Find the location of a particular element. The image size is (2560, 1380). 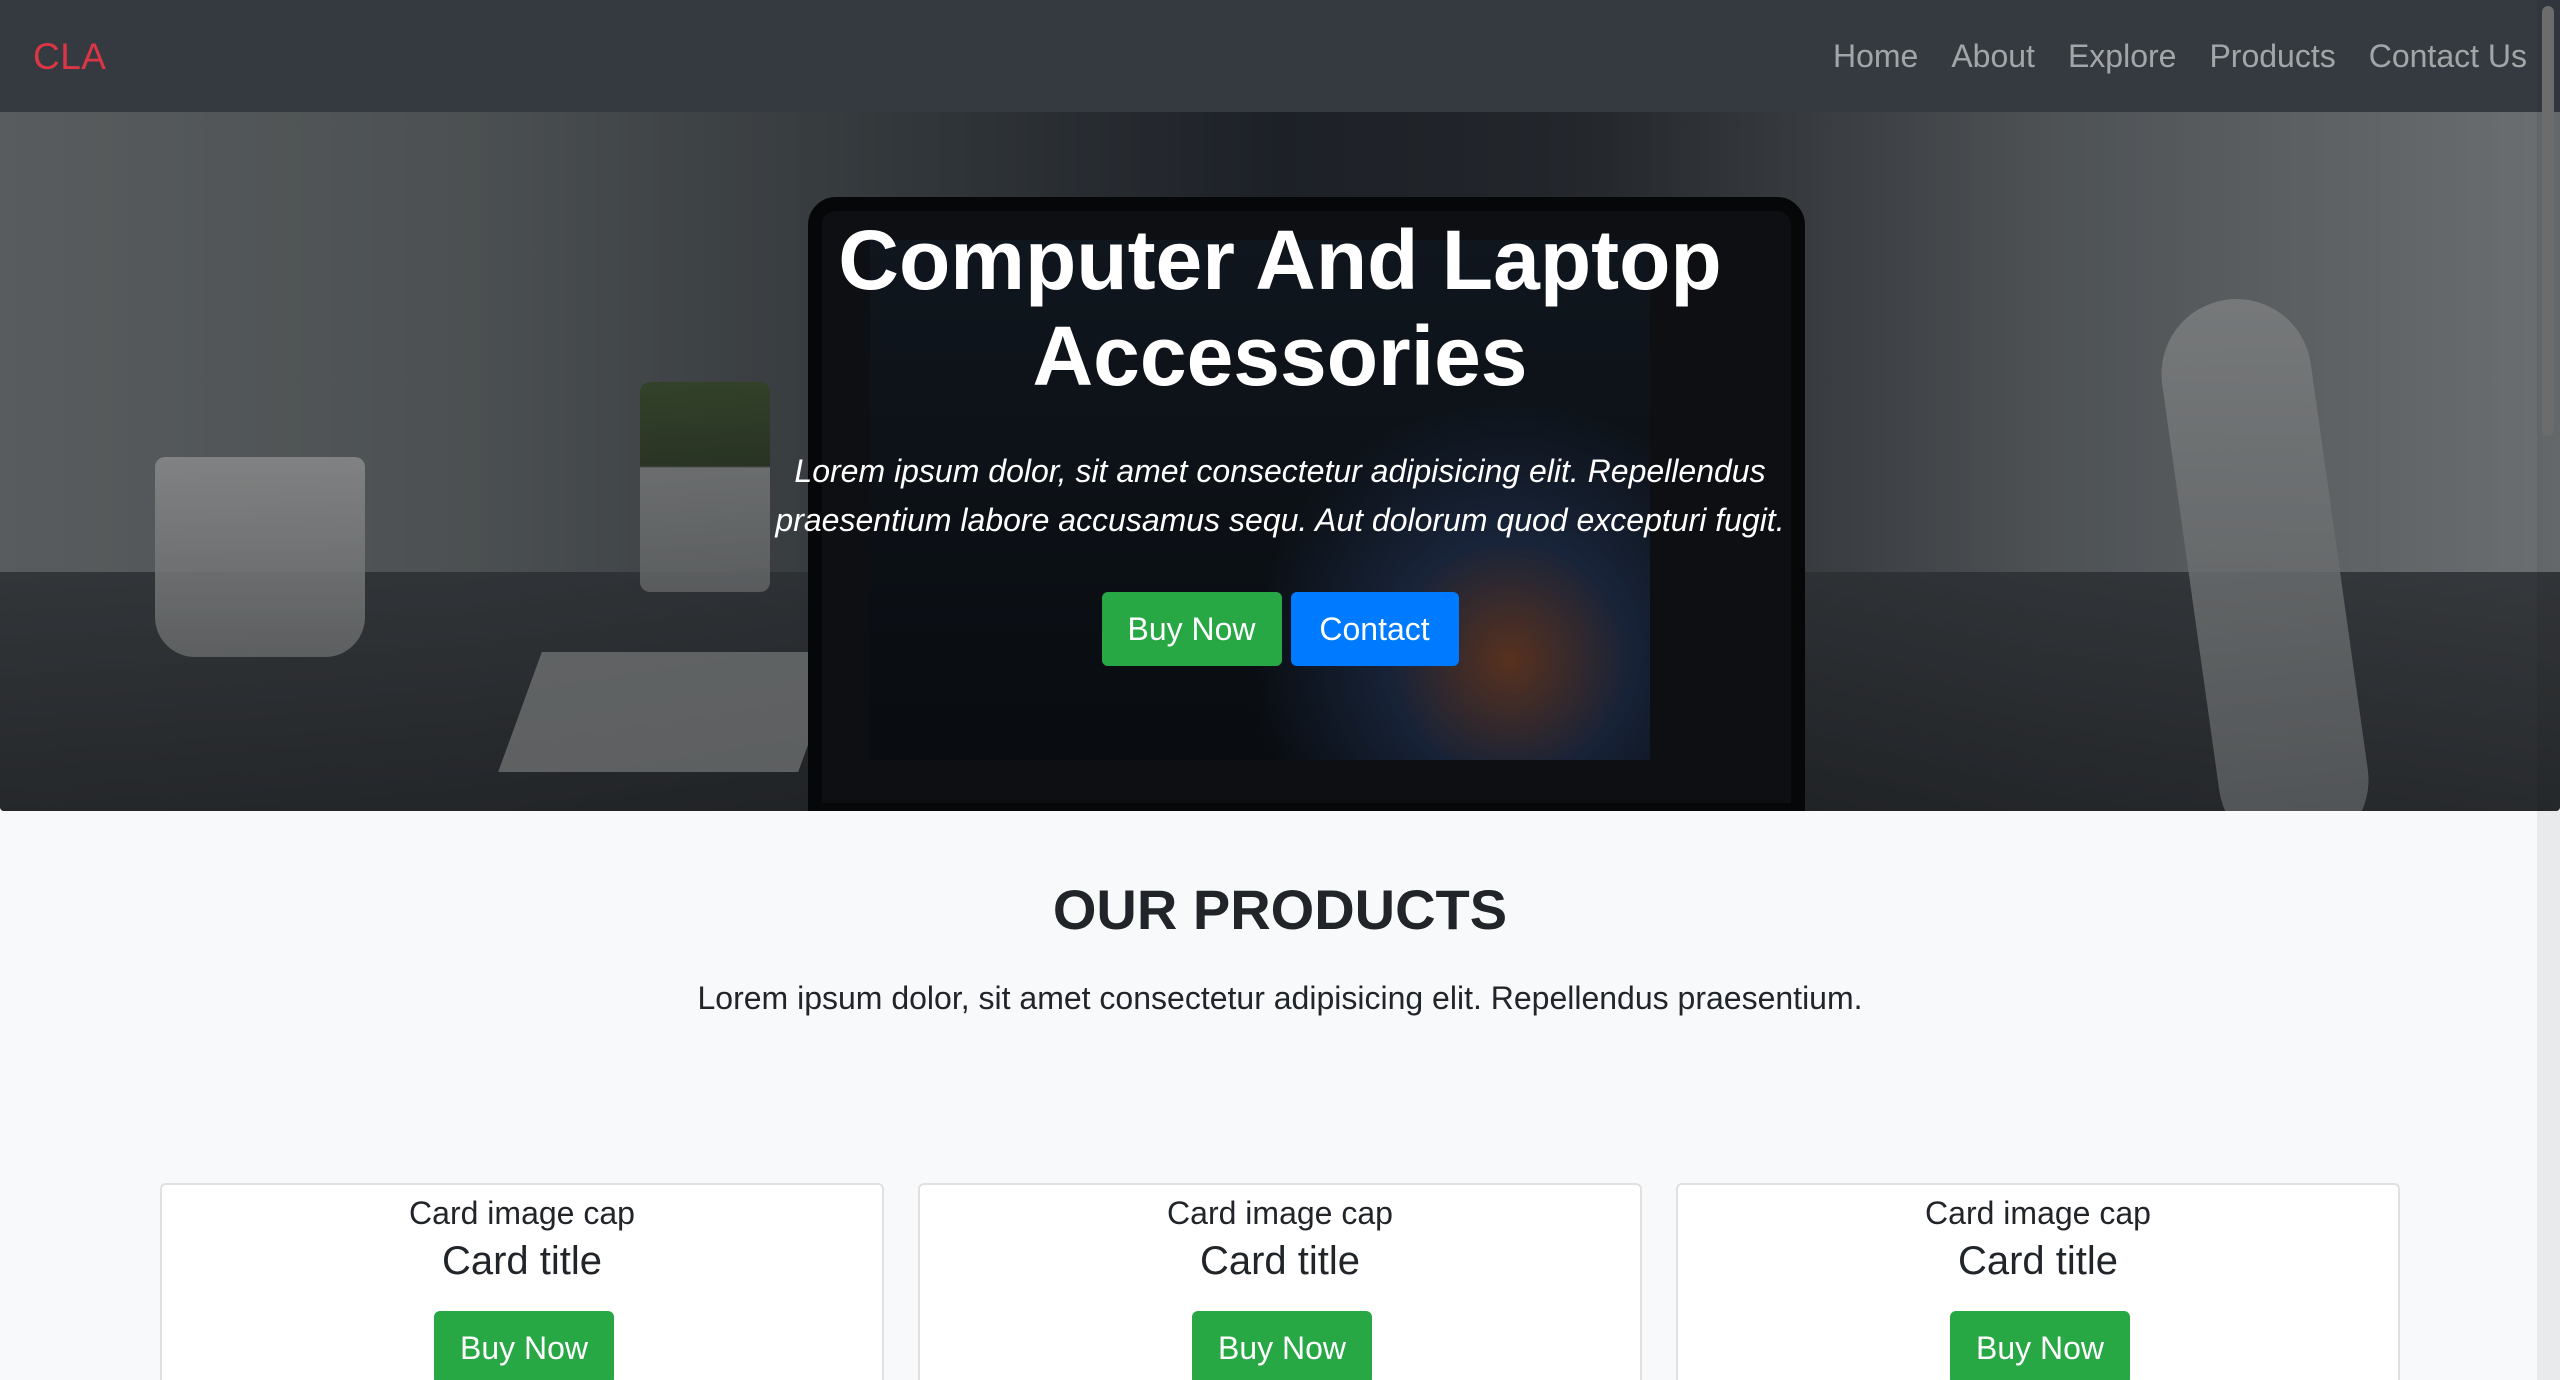

scrollbar-thumb is located at coordinates (2548, 221).